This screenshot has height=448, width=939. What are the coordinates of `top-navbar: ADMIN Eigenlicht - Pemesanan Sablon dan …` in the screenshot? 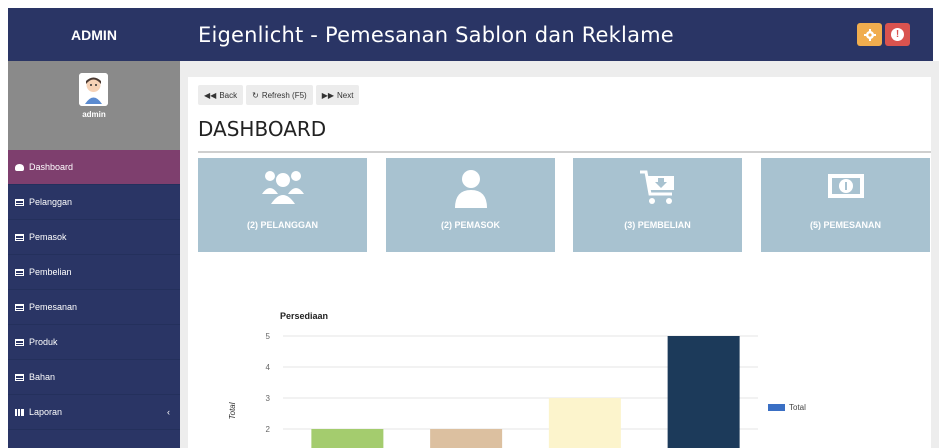 It's located at (470, 34).